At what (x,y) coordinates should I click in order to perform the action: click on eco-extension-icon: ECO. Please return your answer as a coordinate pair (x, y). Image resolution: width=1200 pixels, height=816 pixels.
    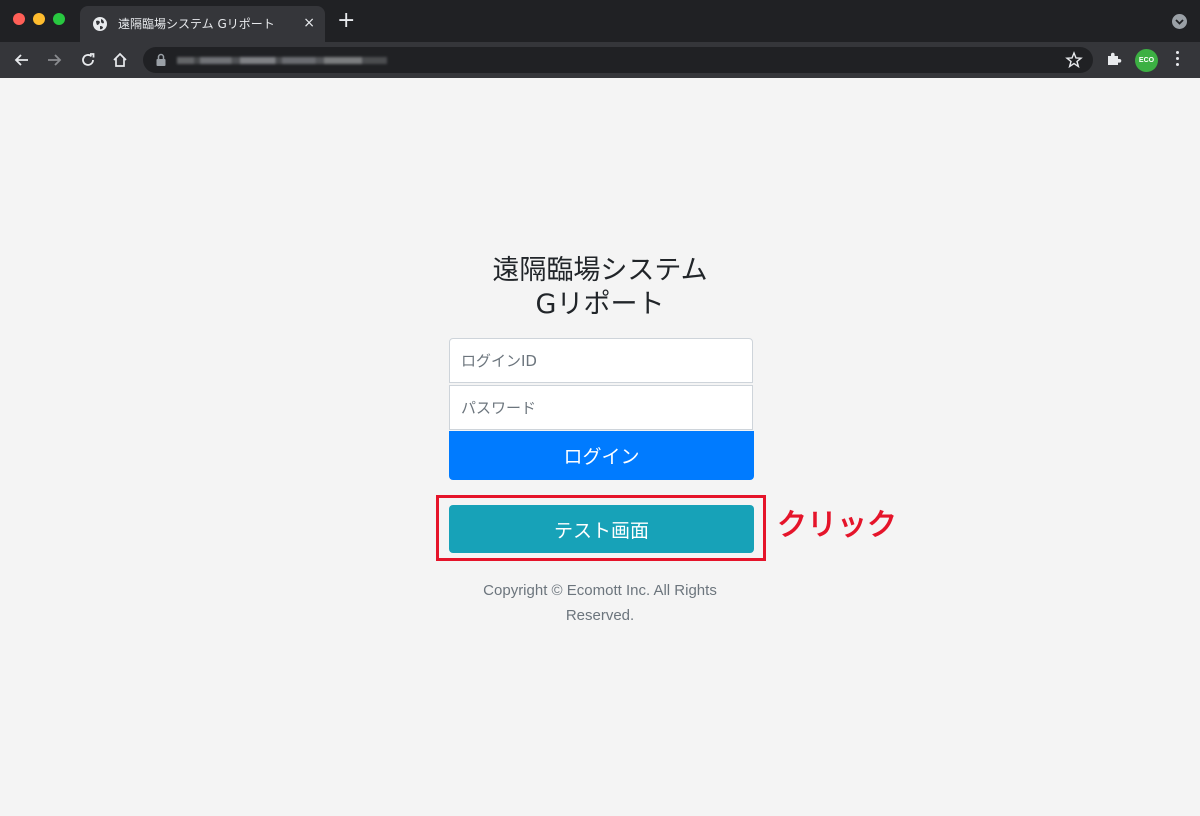
    Looking at the image, I should click on (1146, 60).